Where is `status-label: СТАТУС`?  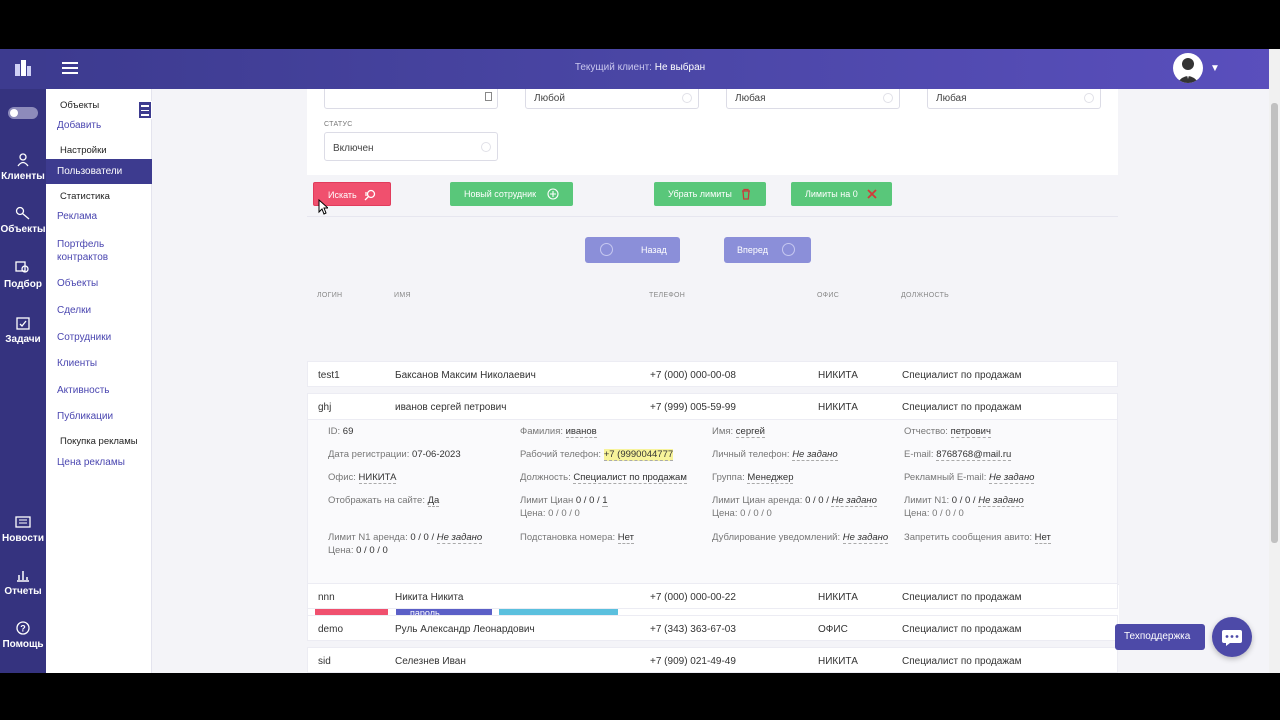
status-label: СТАТУС is located at coordinates (338, 124).